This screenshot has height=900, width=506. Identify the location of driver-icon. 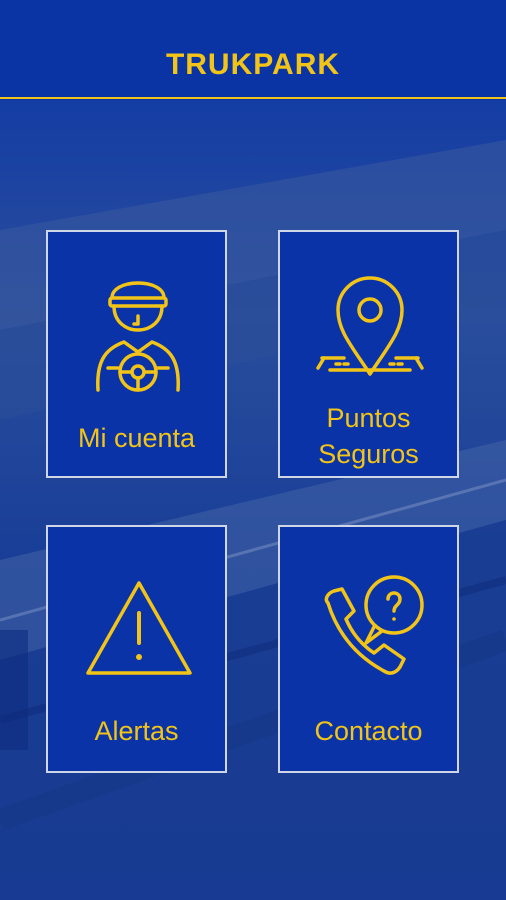
(138, 336).